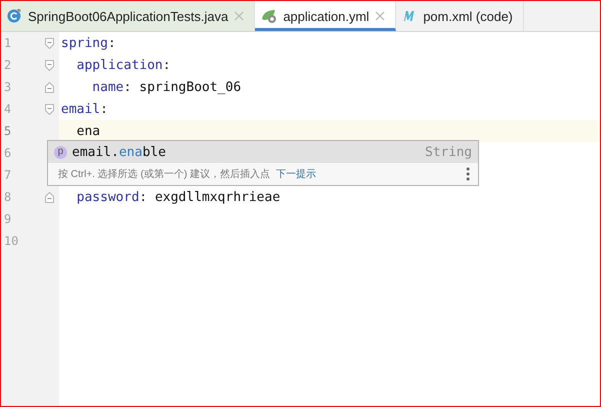 This screenshot has width=601, height=407. What do you see at coordinates (60, 152) in the screenshot?
I see `property-icon: p` at bounding box center [60, 152].